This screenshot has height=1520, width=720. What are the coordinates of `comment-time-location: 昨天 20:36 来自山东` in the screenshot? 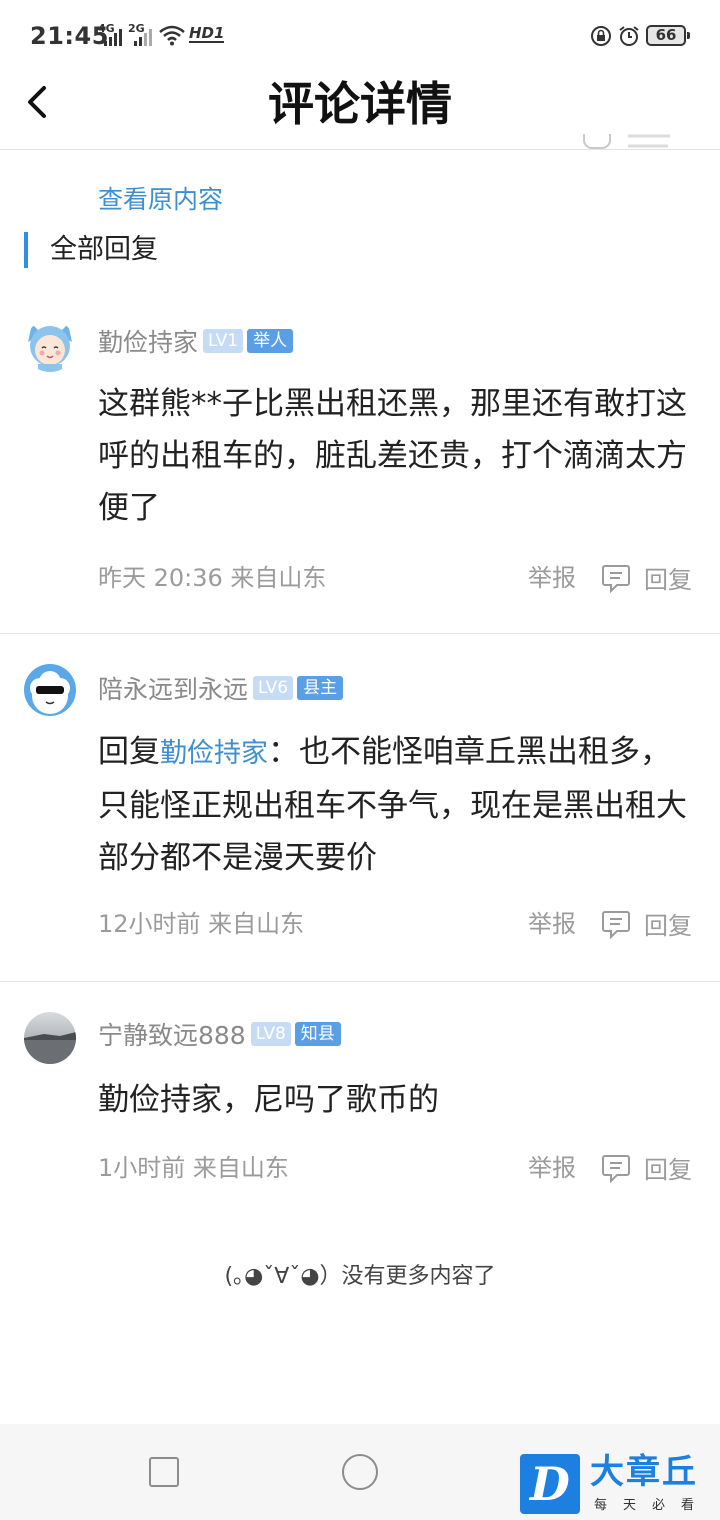 It's located at (212, 578).